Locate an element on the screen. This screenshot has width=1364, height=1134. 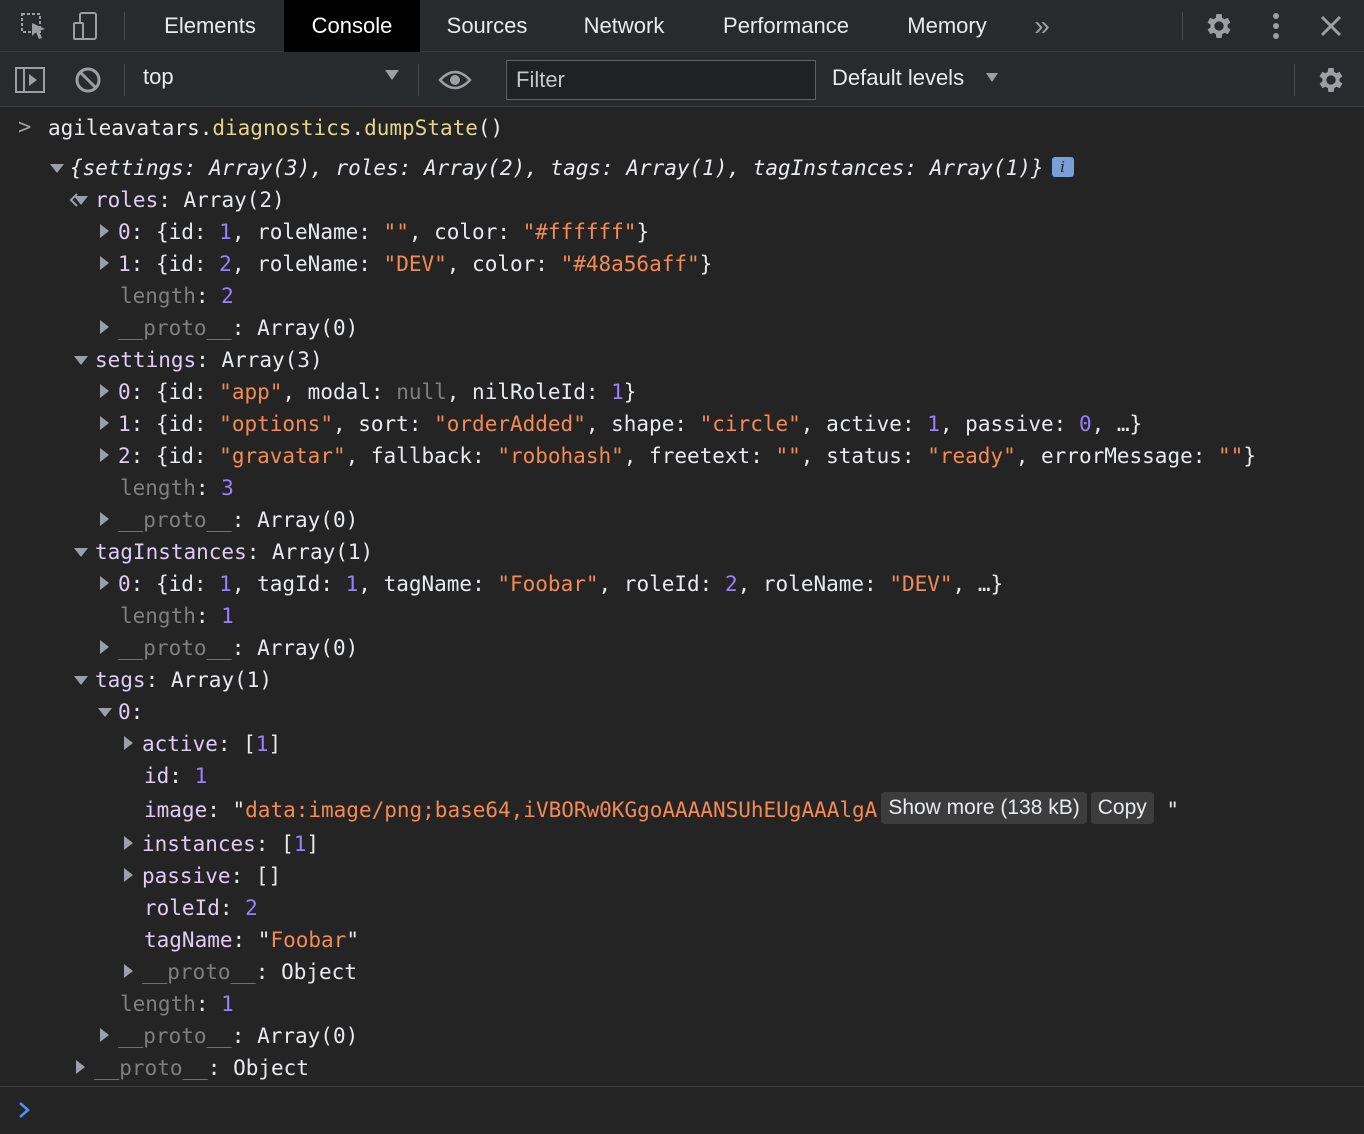
expand-setting-0-toggle is located at coordinates (104, 391).